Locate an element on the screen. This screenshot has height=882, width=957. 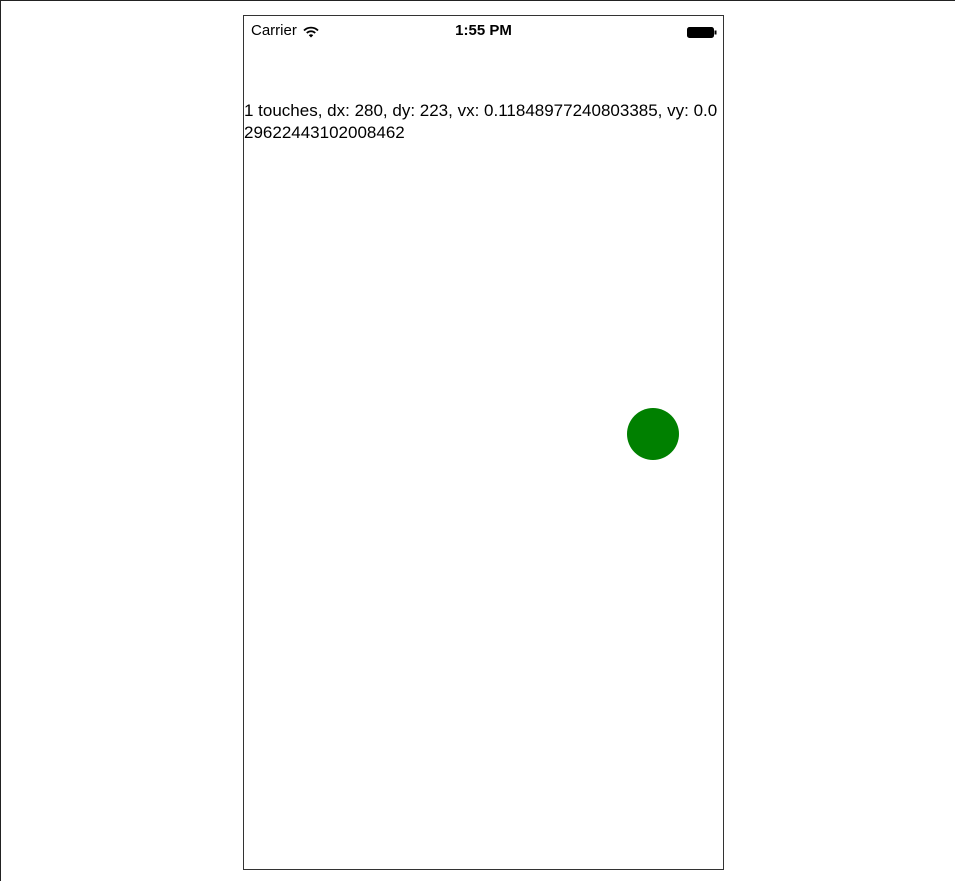
touch-indicator-circle is located at coordinates (653, 434).